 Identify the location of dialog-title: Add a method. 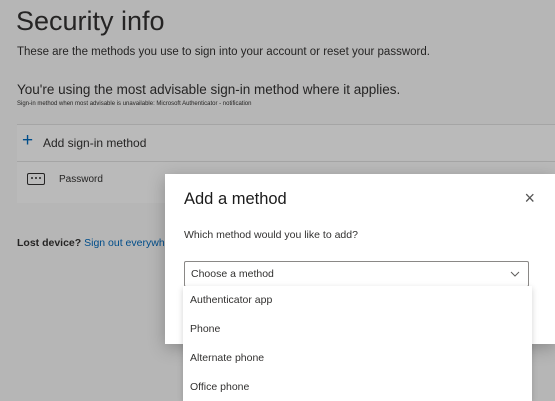
(235, 199).